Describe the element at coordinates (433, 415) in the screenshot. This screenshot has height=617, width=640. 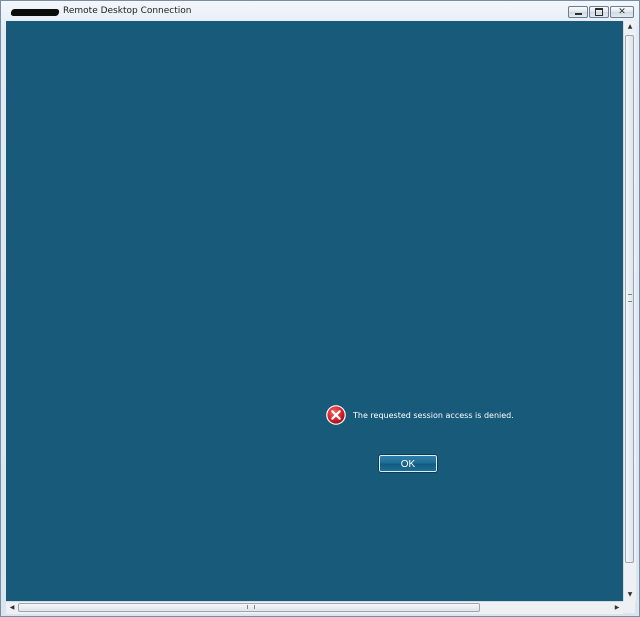
I see `error-message: The requested session access is denied.` at that location.